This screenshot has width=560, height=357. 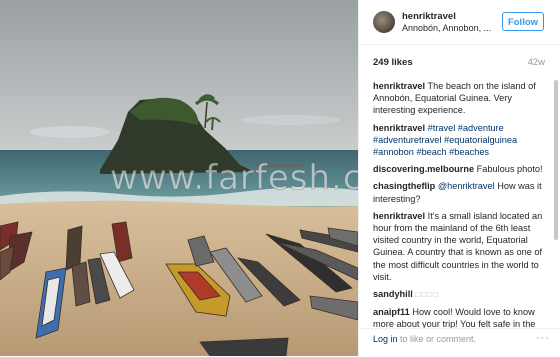 What do you see at coordinates (437, 339) in the screenshot?
I see `login-prompt-text: to like or comment.` at bounding box center [437, 339].